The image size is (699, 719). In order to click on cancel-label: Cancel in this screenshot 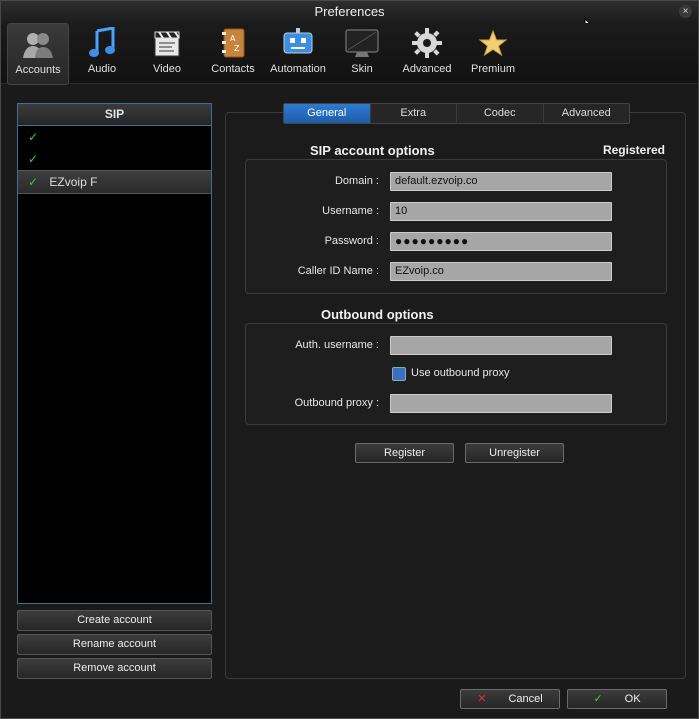, I will do `click(525, 699)`.